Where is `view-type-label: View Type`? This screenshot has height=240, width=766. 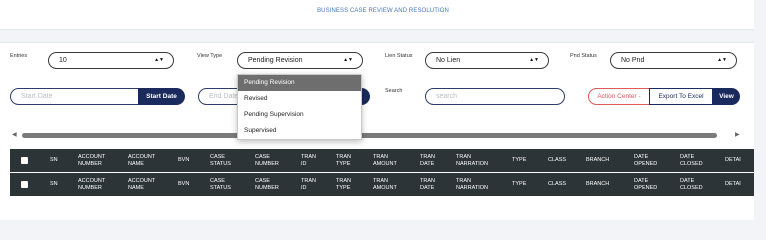
view-type-label: View Type is located at coordinates (210, 56).